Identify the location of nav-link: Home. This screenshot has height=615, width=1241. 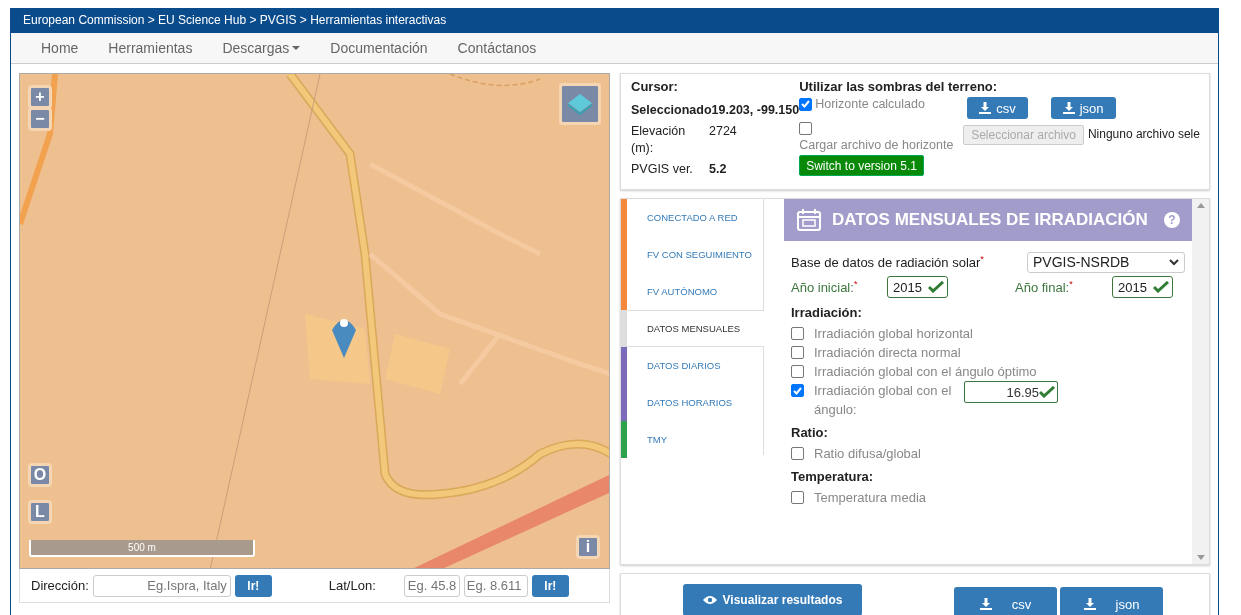
(60, 48).